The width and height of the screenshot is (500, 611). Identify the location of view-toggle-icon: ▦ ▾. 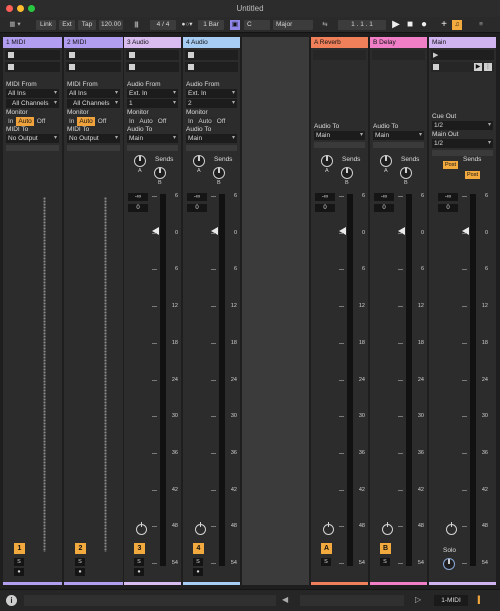
(15, 25).